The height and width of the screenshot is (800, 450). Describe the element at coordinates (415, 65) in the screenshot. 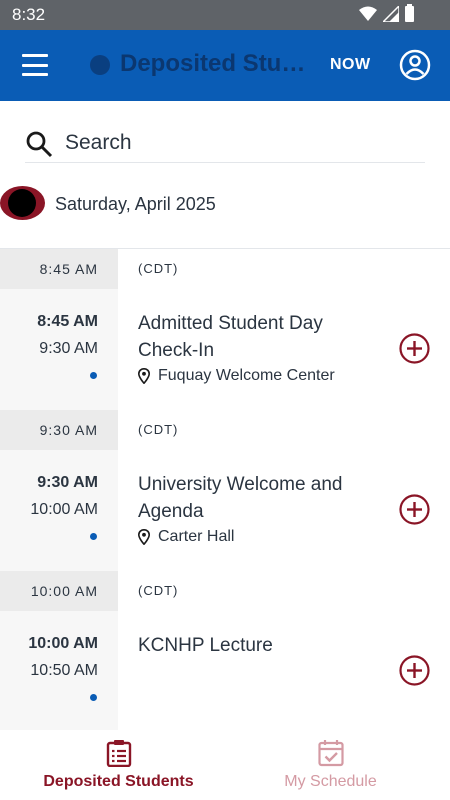

I see `account-icon` at that location.